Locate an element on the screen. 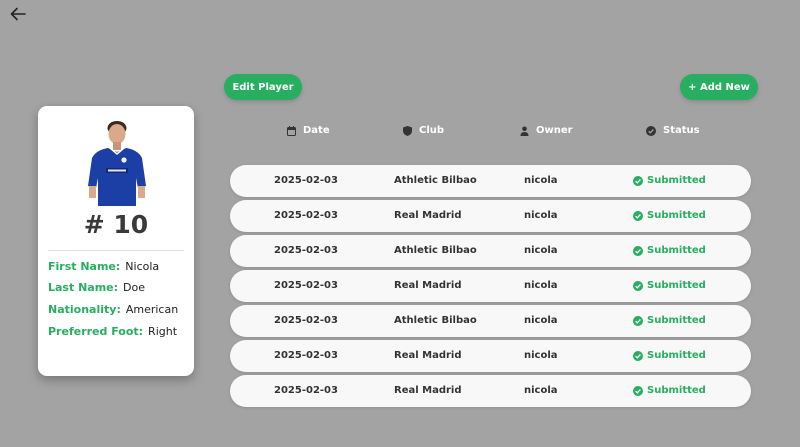 This screenshot has height=447, width=800. header-club: Club is located at coordinates (423, 130).